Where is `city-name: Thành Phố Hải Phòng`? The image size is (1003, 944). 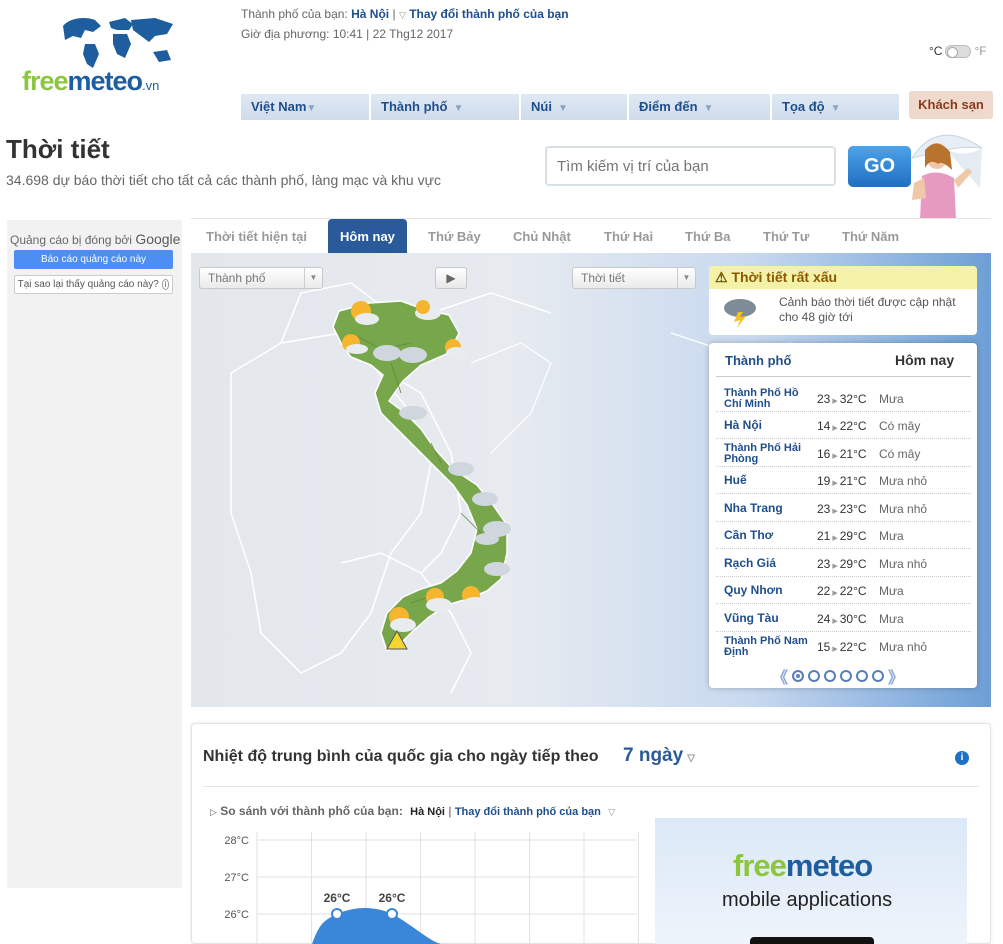
city-name: Thành Phố Hải Phòng is located at coordinates (767, 453).